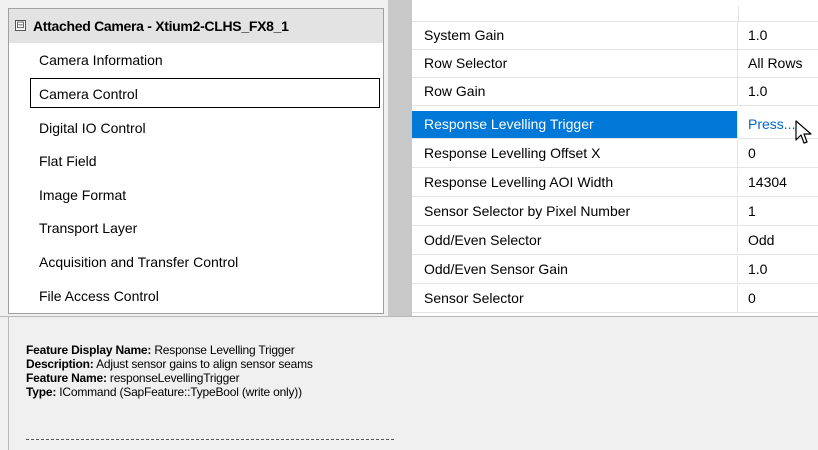 The width and height of the screenshot is (818, 450). Describe the element at coordinates (575, 124) in the screenshot. I see `property-name: Response Levelling Trigger` at that location.